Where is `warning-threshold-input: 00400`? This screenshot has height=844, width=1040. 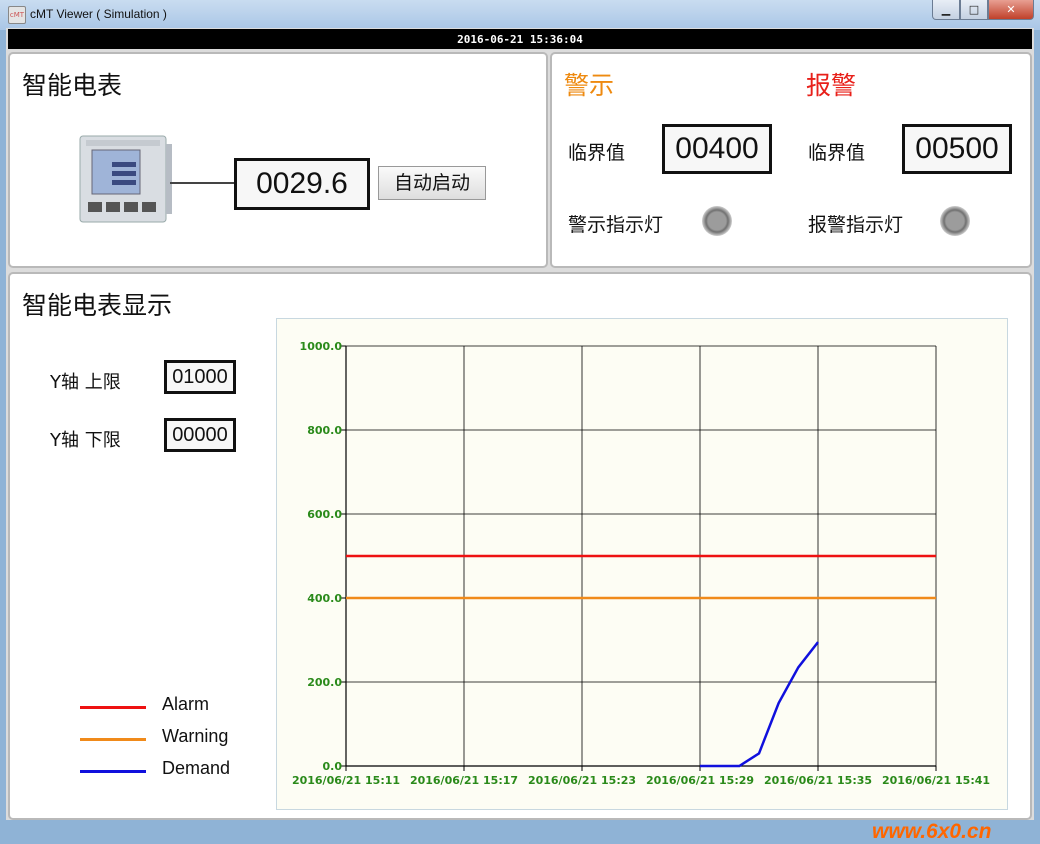
warning-threshold-input: 00400 is located at coordinates (717, 149).